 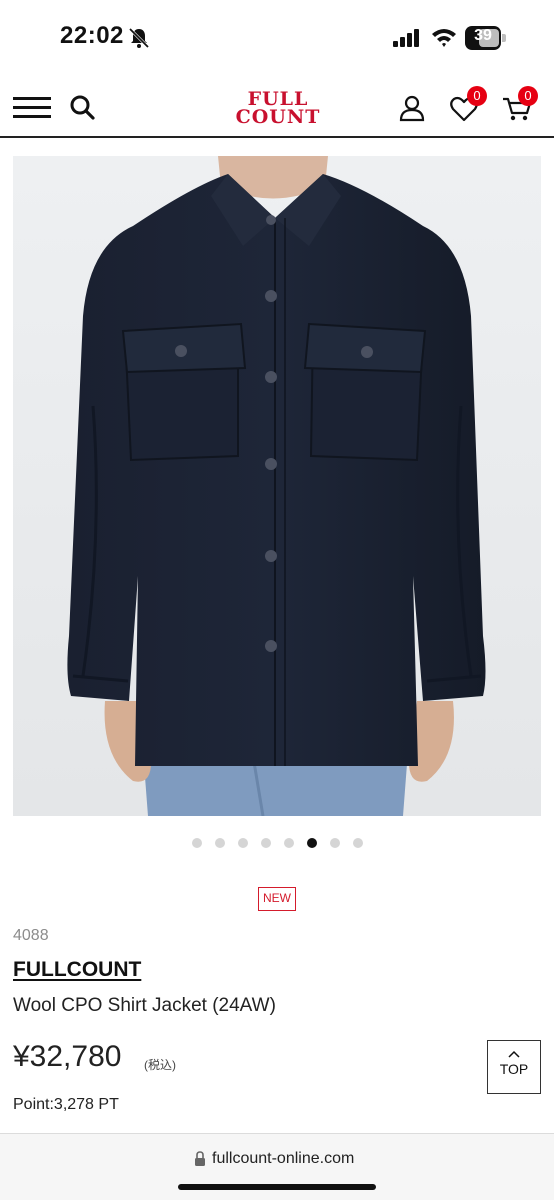 What do you see at coordinates (66, 1104) in the screenshot?
I see `points-info: Point:3,278 PT` at bounding box center [66, 1104].